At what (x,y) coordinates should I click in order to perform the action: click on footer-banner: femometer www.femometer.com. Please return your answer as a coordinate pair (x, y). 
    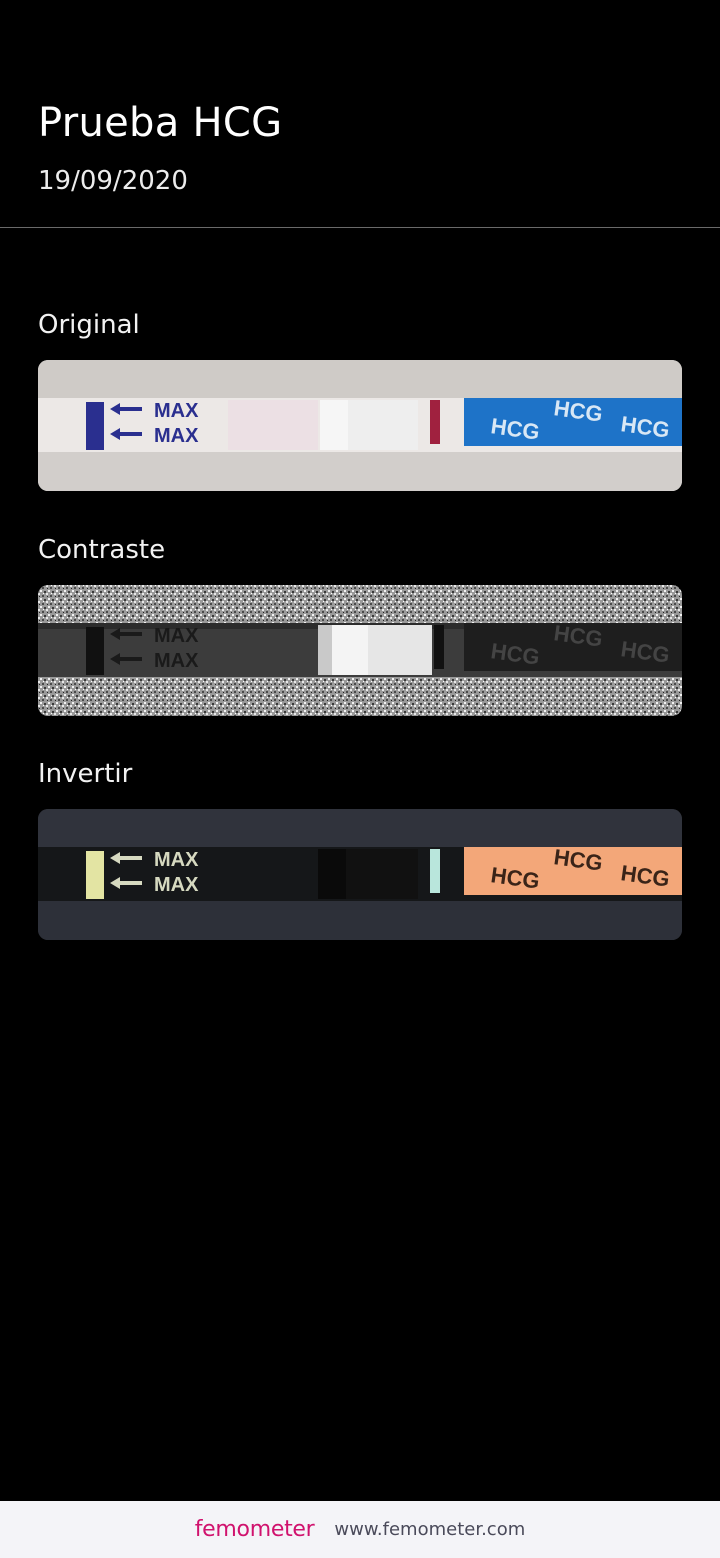
    Looking at the image, I should click on (360, 1529).